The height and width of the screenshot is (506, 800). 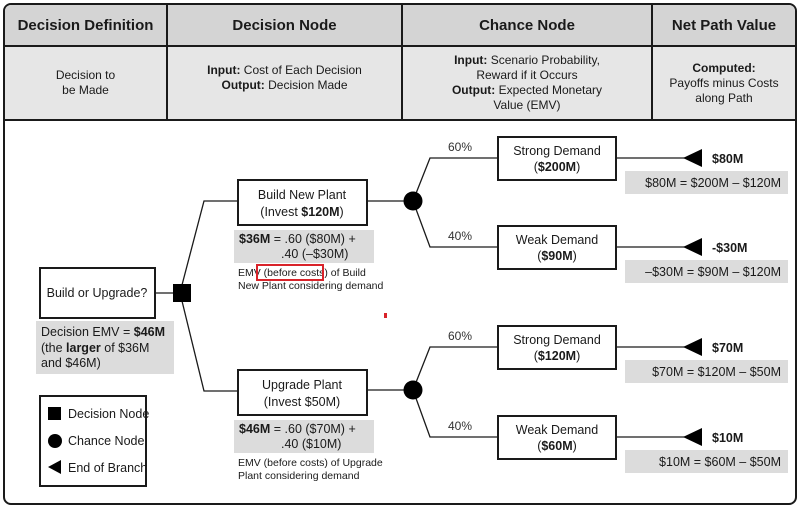 What do you see at coordinates (108, 414) in the screenshot?
I see `legend-label: Decision Node` at bounding box center [108, 414].